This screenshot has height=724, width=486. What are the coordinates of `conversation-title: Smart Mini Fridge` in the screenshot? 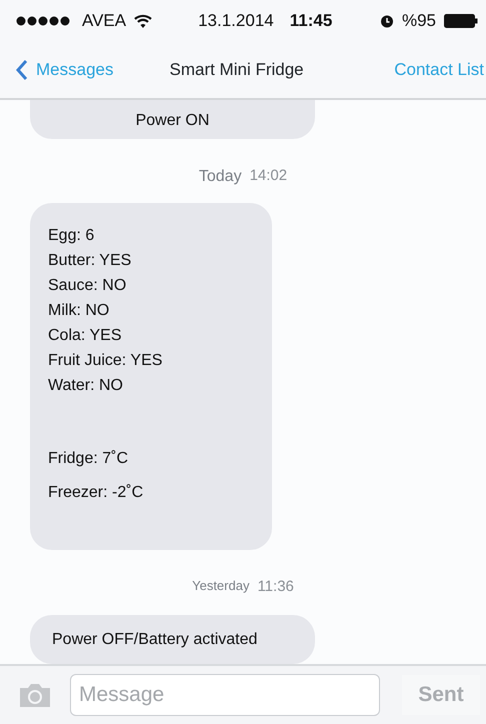 It's located at (236, 70).